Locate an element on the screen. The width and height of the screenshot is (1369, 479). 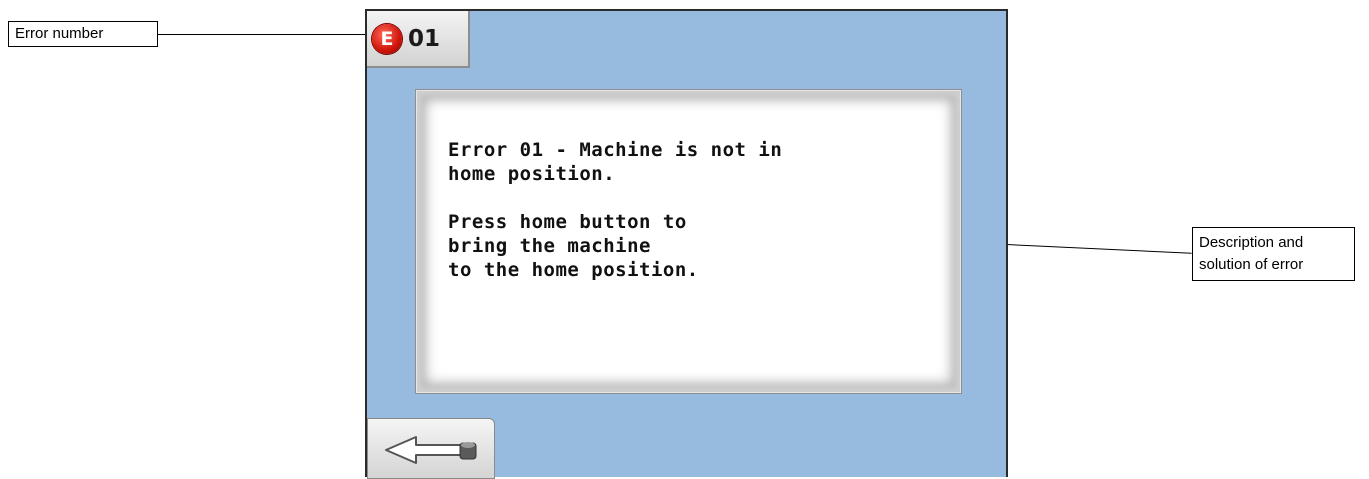
callout-description-line2: solution of error is located at coordinates (1251, 264).